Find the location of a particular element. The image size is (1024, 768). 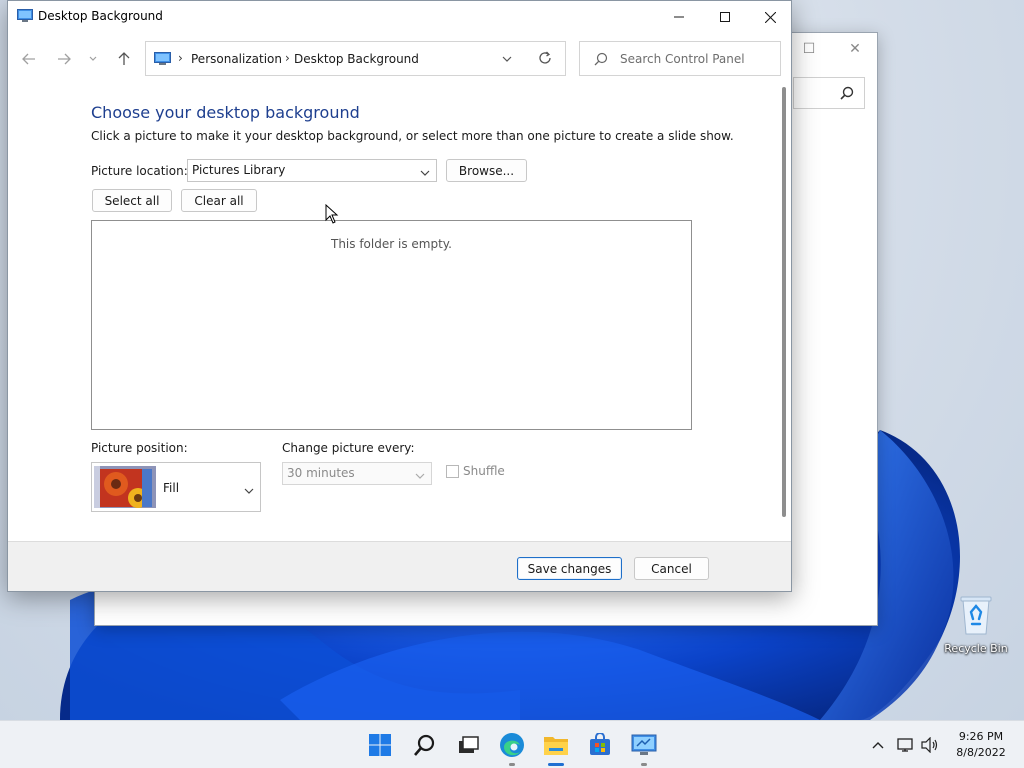

save-changes-button: Save changes is located at coordinates (569, 568).